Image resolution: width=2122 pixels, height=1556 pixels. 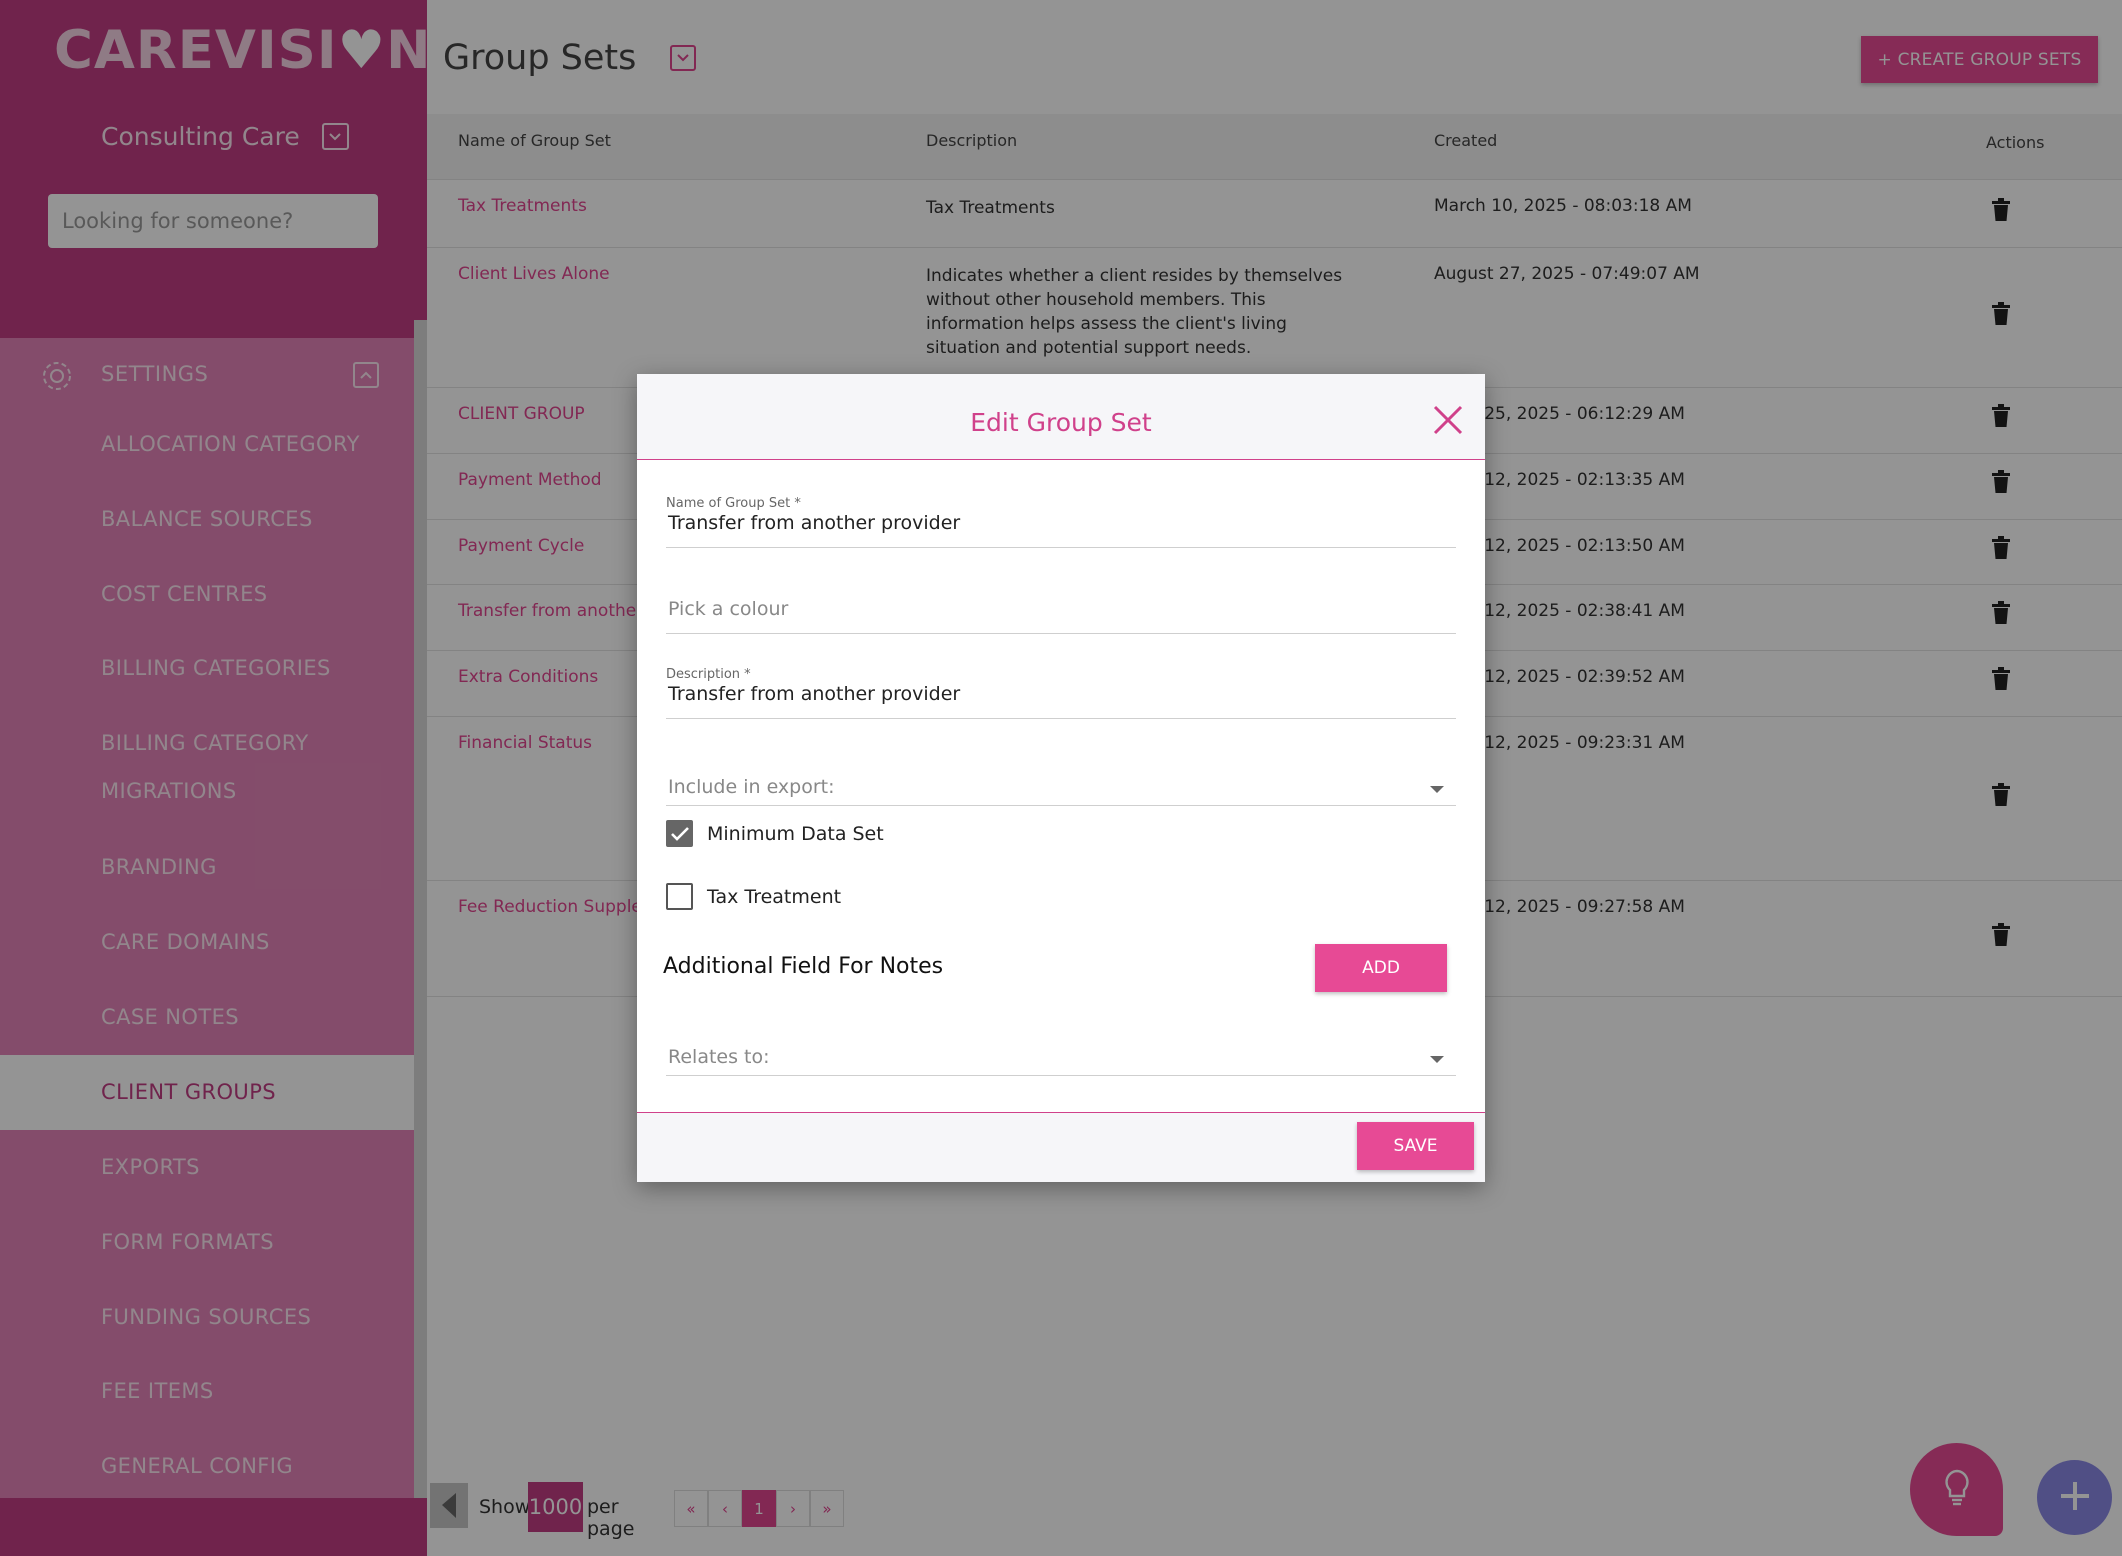 What do you see at coordinates (1415, 1146) in the screenshot?
I see `save-button: SAVE` at bounding box center [1415, 1146].